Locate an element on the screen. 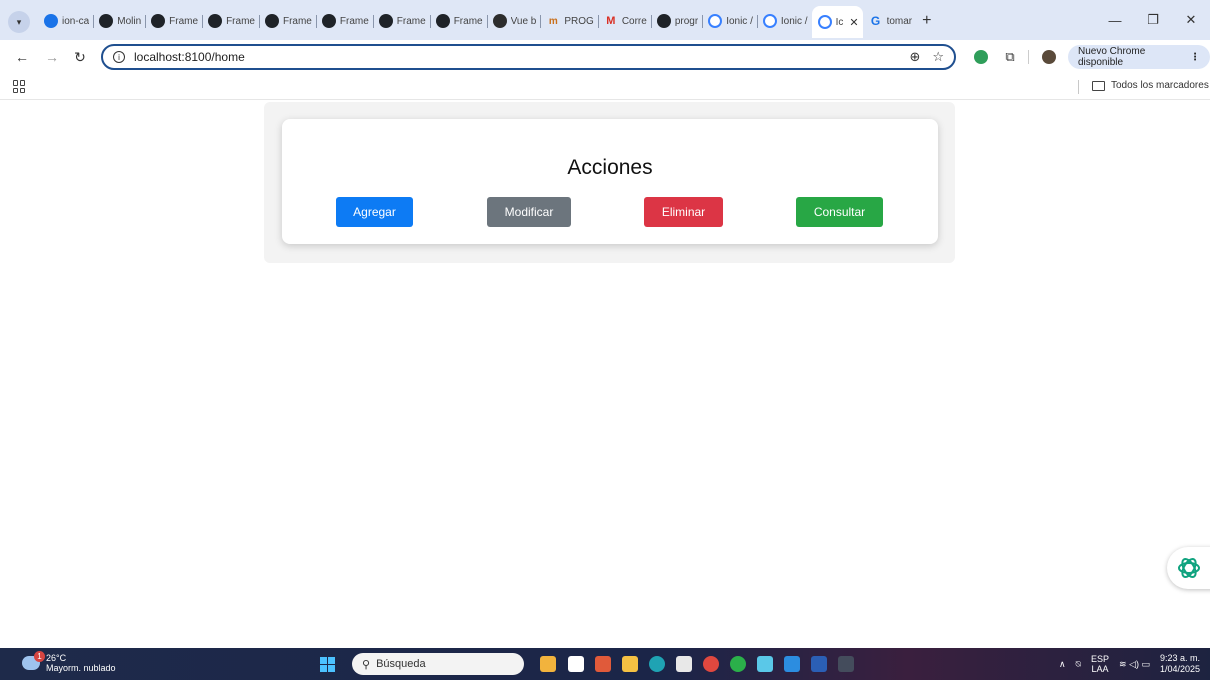 The height and width of the screenshot is (680, 1210). xampp-icon is located at coordinates (603, 664).